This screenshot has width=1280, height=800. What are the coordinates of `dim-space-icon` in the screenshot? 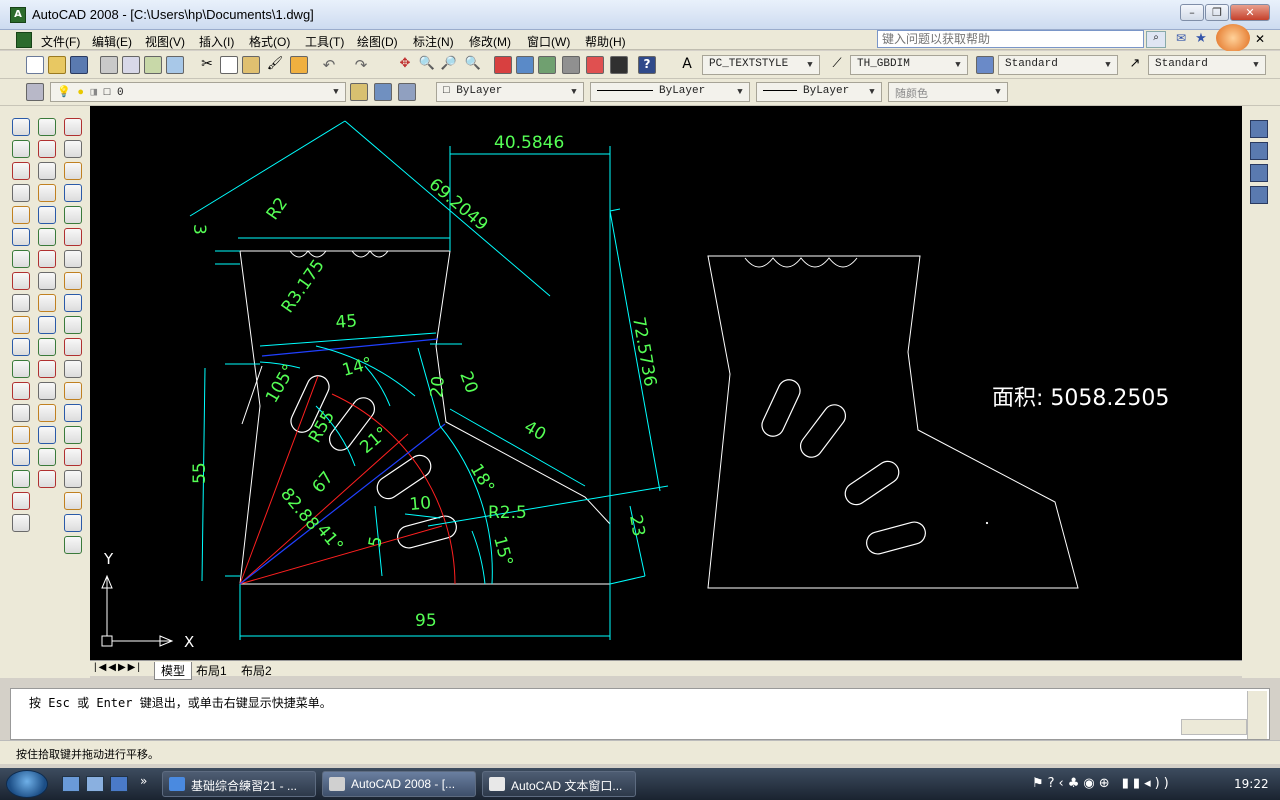 It's located at (73, 369).